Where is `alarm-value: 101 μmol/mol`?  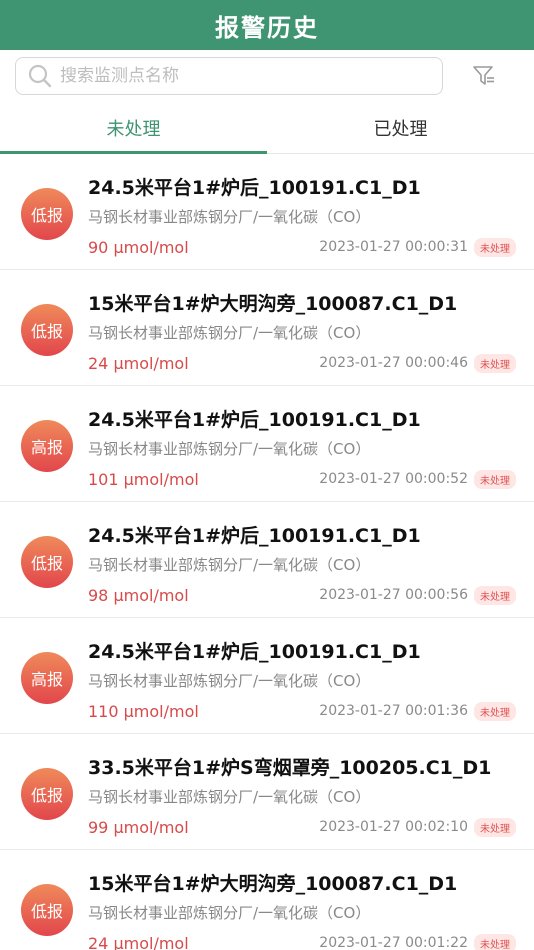 alarm-value: 101 μmol/mol is located at coordinates (143, 479).